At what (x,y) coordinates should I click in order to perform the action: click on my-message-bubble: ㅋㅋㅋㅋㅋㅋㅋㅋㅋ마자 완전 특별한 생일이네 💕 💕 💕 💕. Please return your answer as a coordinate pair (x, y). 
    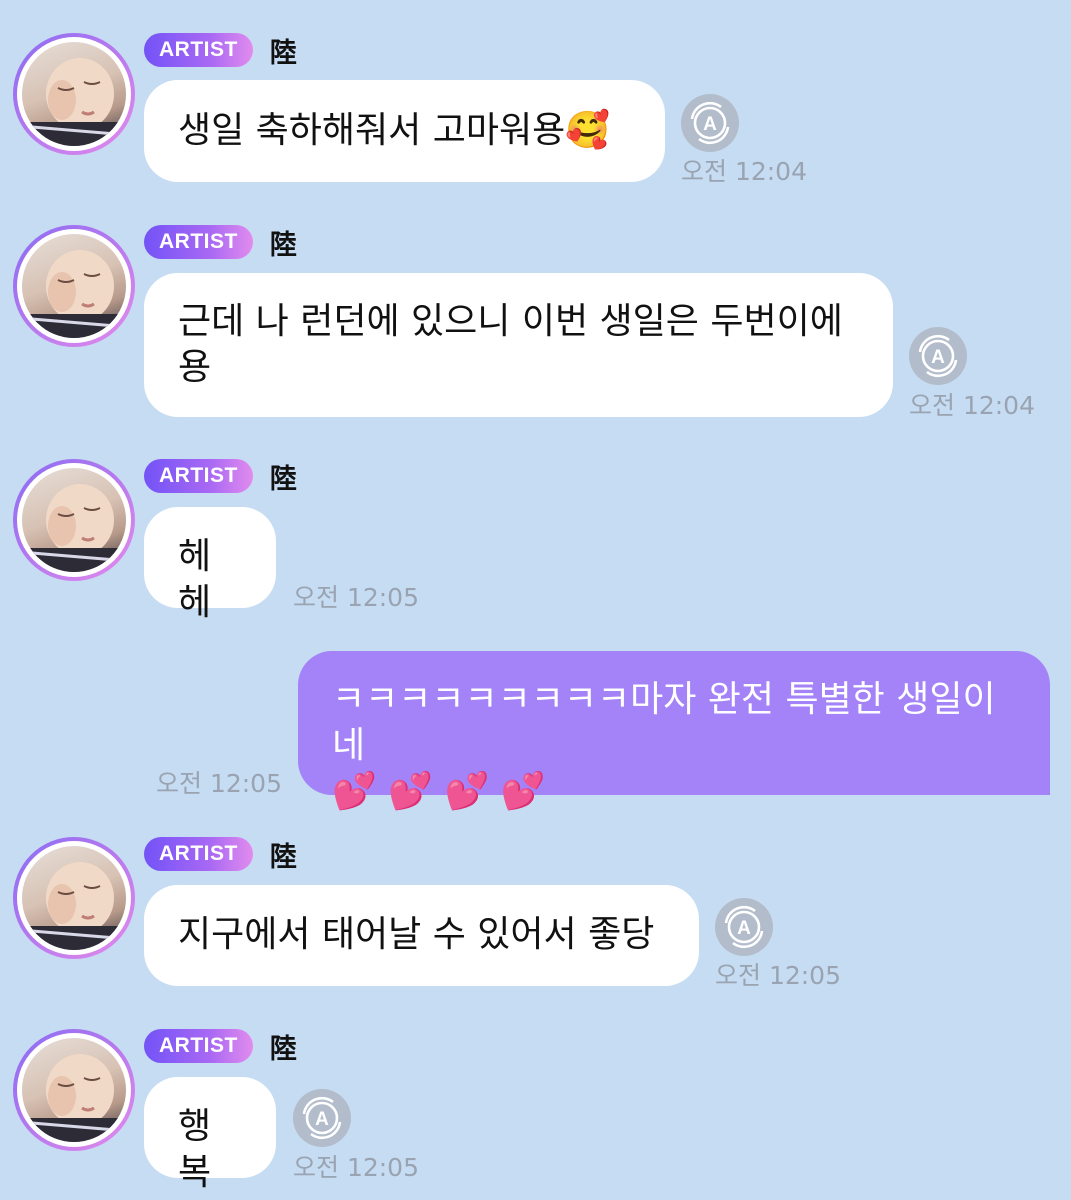
    Looking at the image, I should click on (674, 731).